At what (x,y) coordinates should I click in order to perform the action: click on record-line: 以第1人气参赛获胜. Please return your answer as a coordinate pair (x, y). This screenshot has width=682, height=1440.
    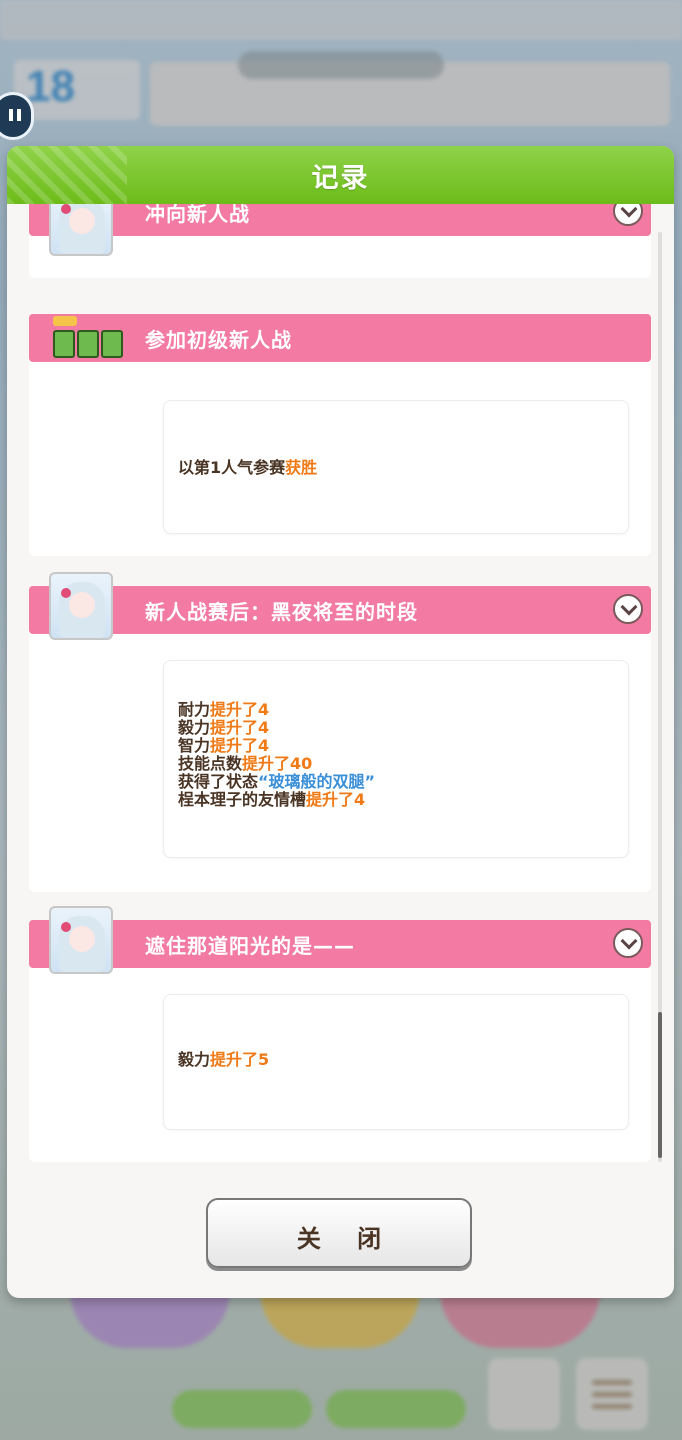
    Looking at the image, I should click on (248, 467).